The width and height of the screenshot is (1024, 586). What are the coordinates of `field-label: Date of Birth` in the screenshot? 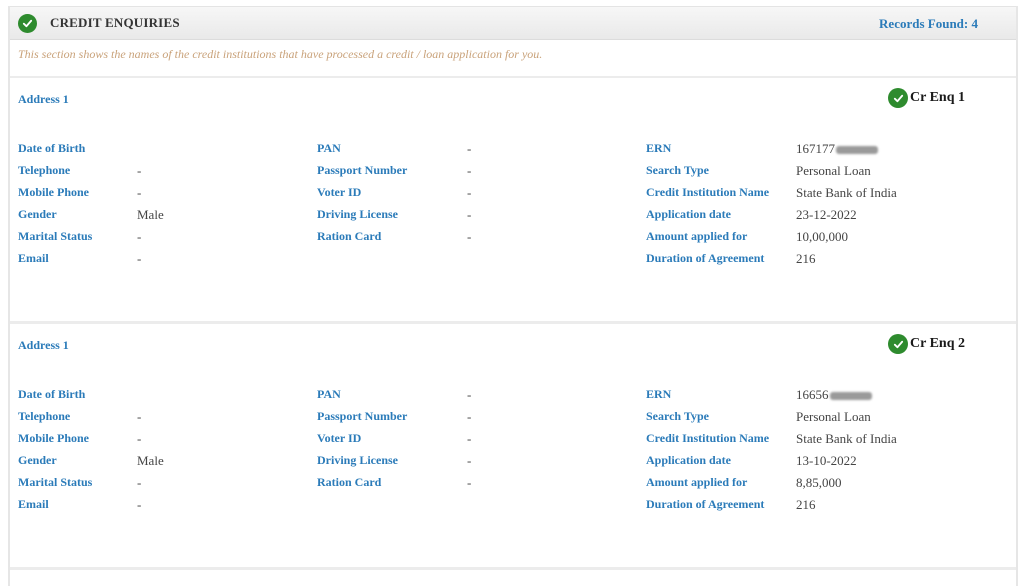 It's located at (52, 148).